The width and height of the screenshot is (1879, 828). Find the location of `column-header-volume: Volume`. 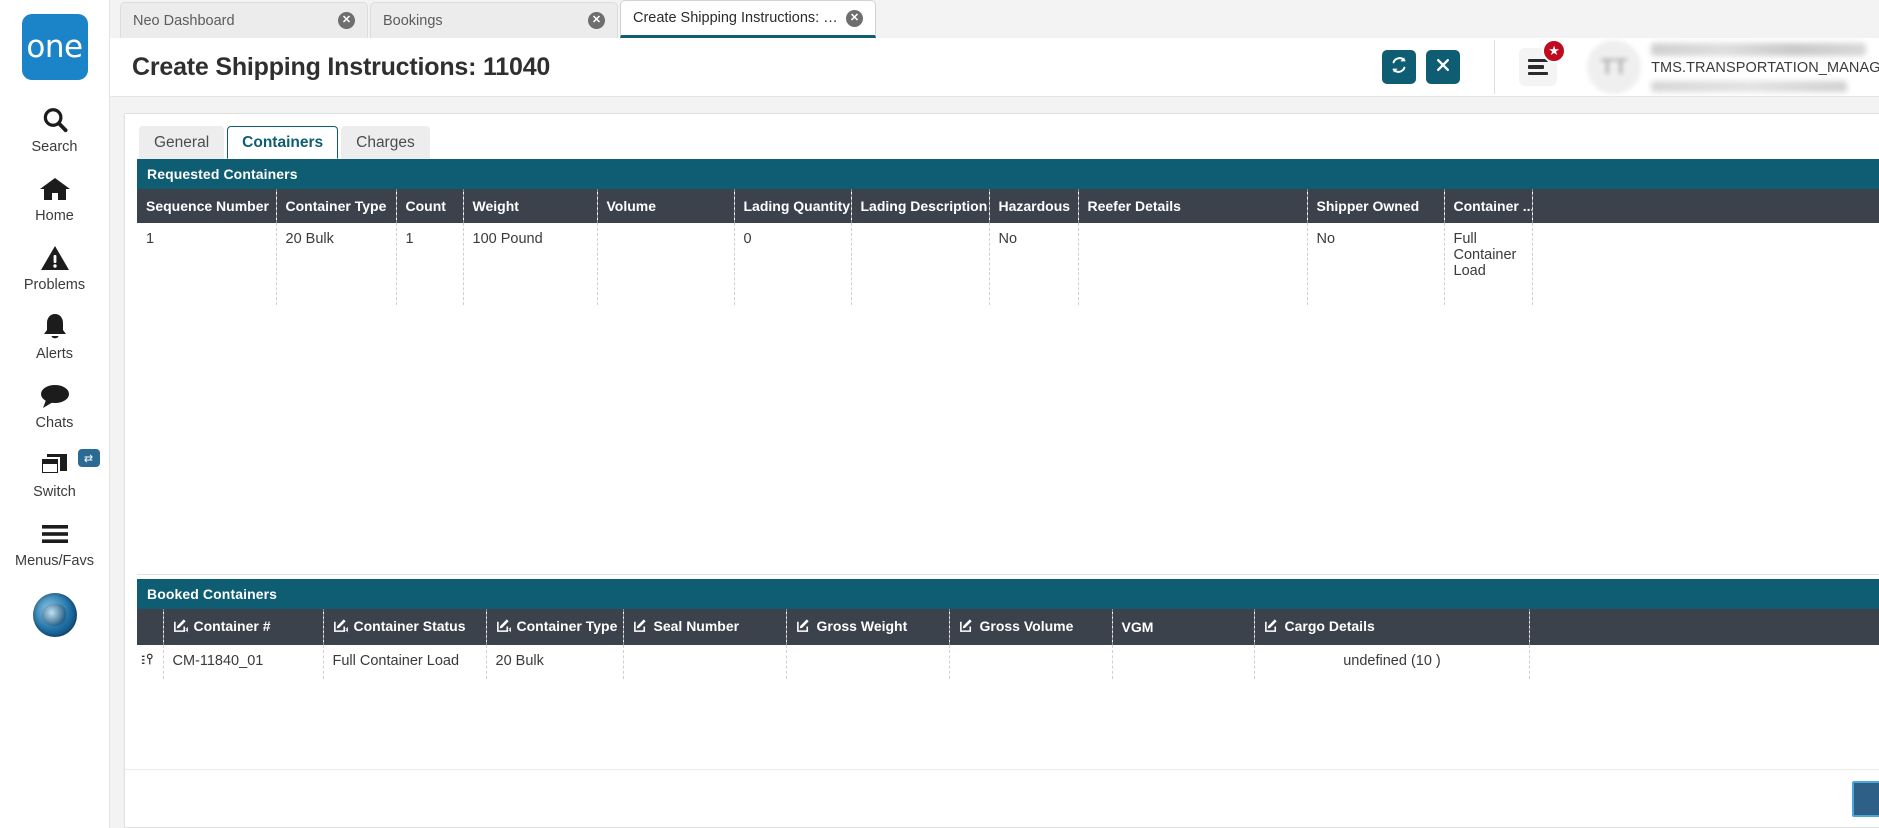

column-header-volume: Volume is located at coordinates (666, 206).